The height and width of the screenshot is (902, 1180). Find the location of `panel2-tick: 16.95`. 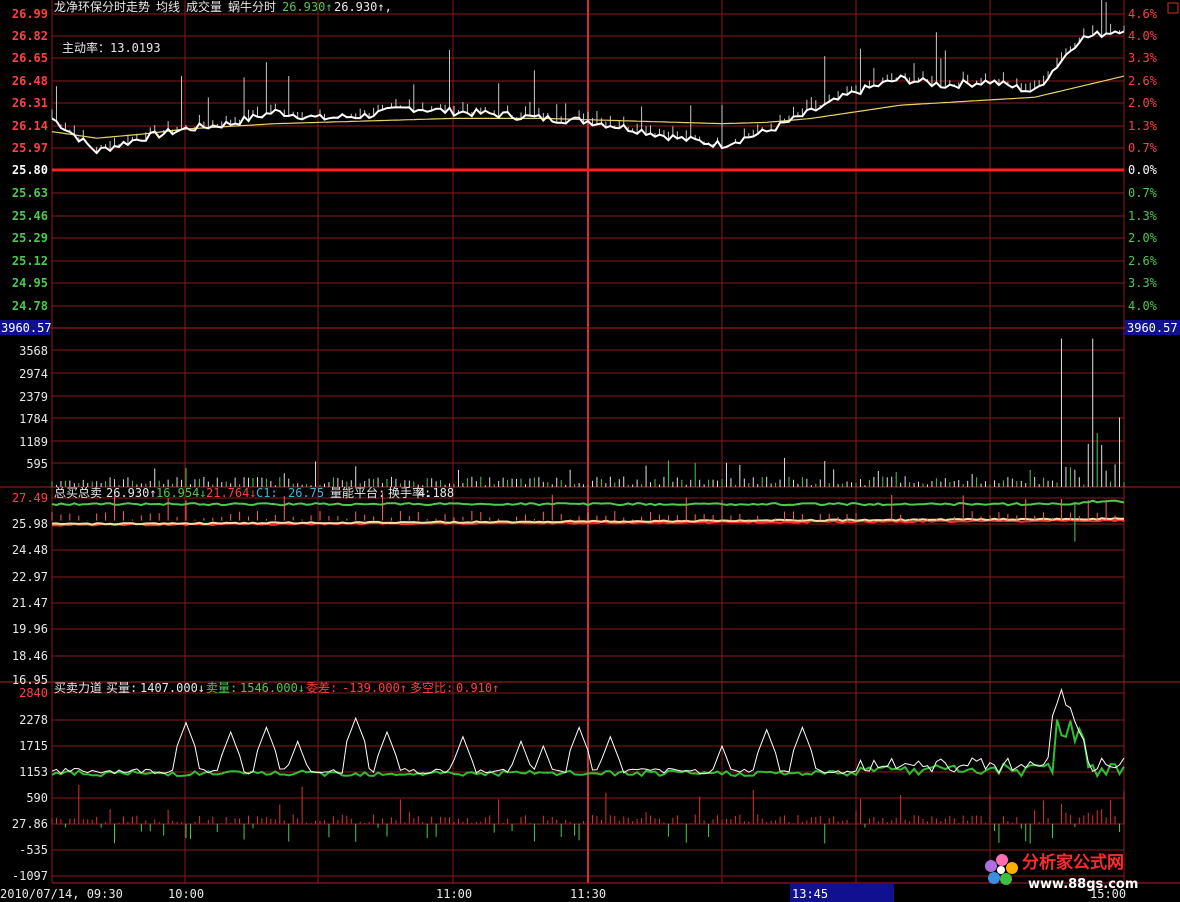

panel2-tick: 16.95 is located at coordinates (30, 680).